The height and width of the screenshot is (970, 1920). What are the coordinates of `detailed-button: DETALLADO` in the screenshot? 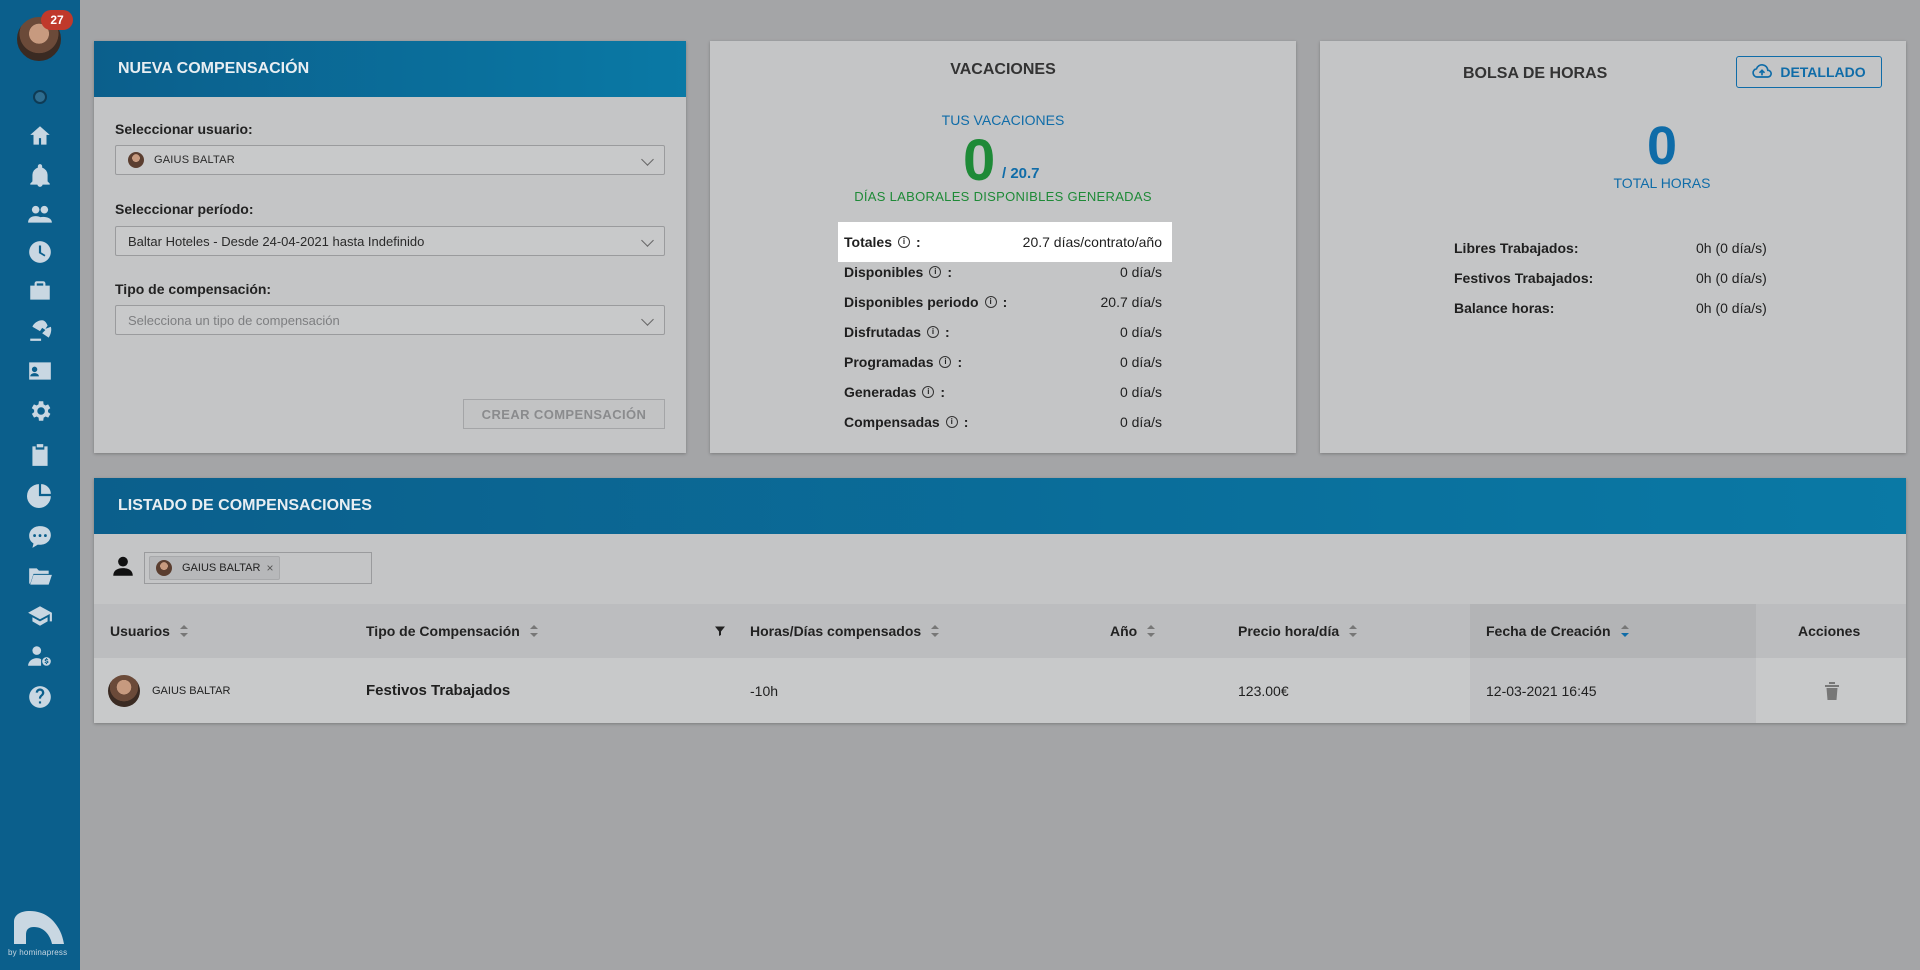 It's located at (1809, 72).